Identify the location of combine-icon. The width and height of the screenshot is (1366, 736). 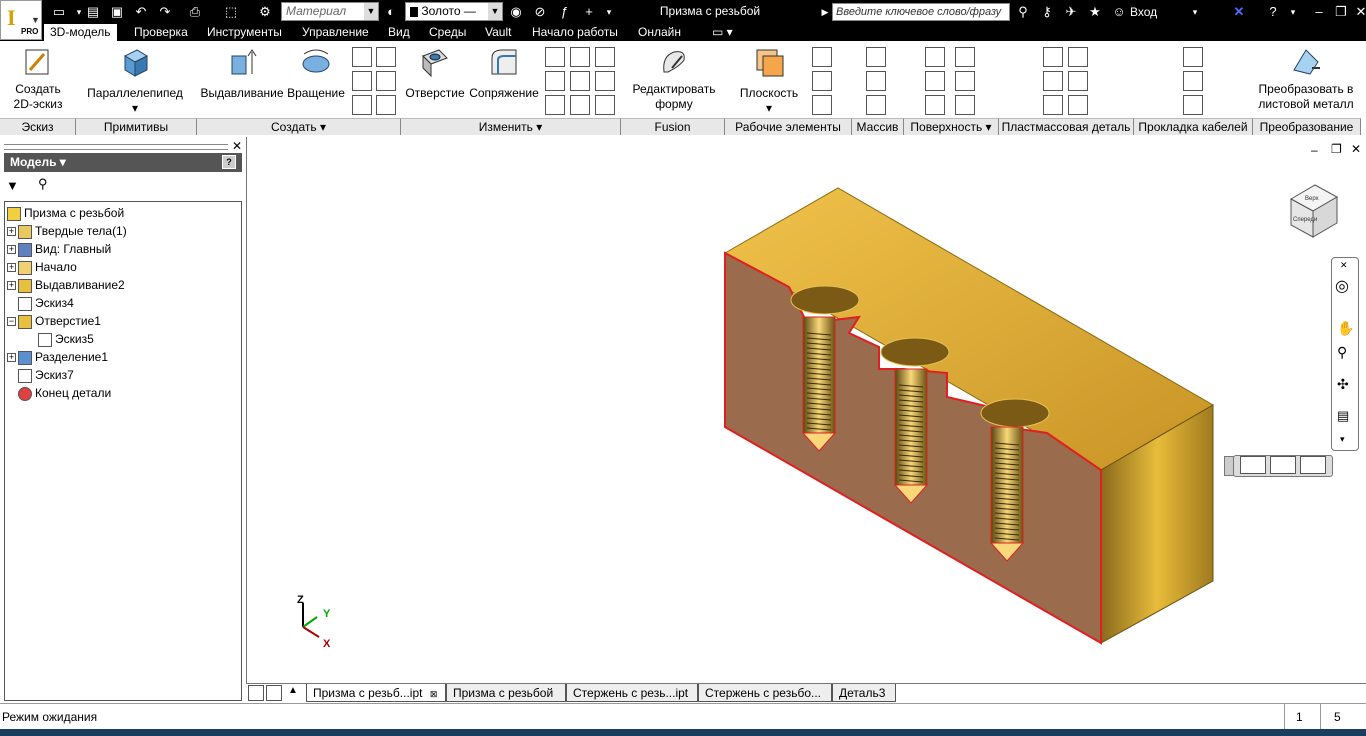
(580, 105).